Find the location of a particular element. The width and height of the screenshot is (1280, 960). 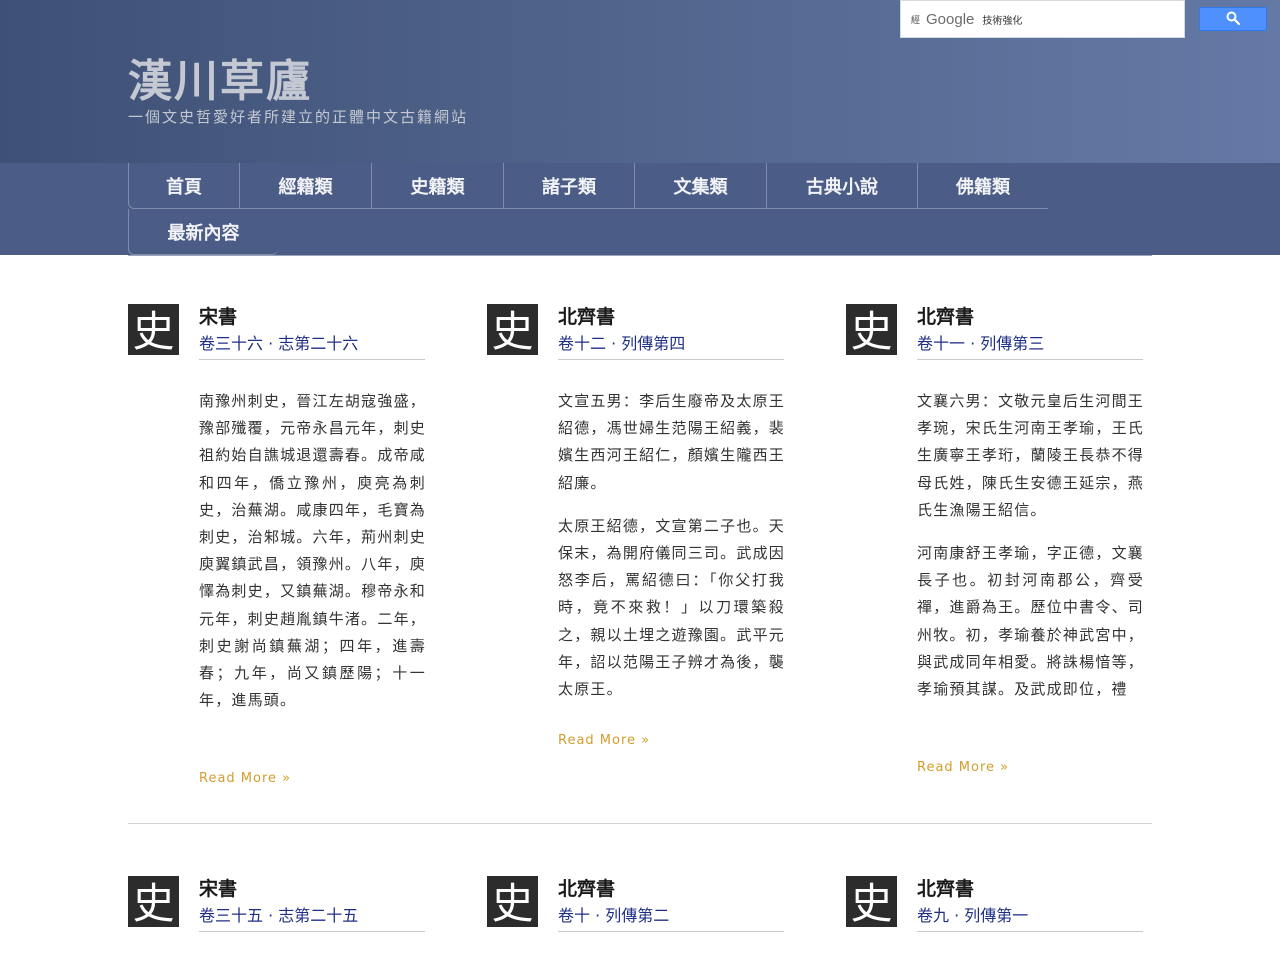

nav-item-classics: 經籍類 is located at coordinates (306, 186).